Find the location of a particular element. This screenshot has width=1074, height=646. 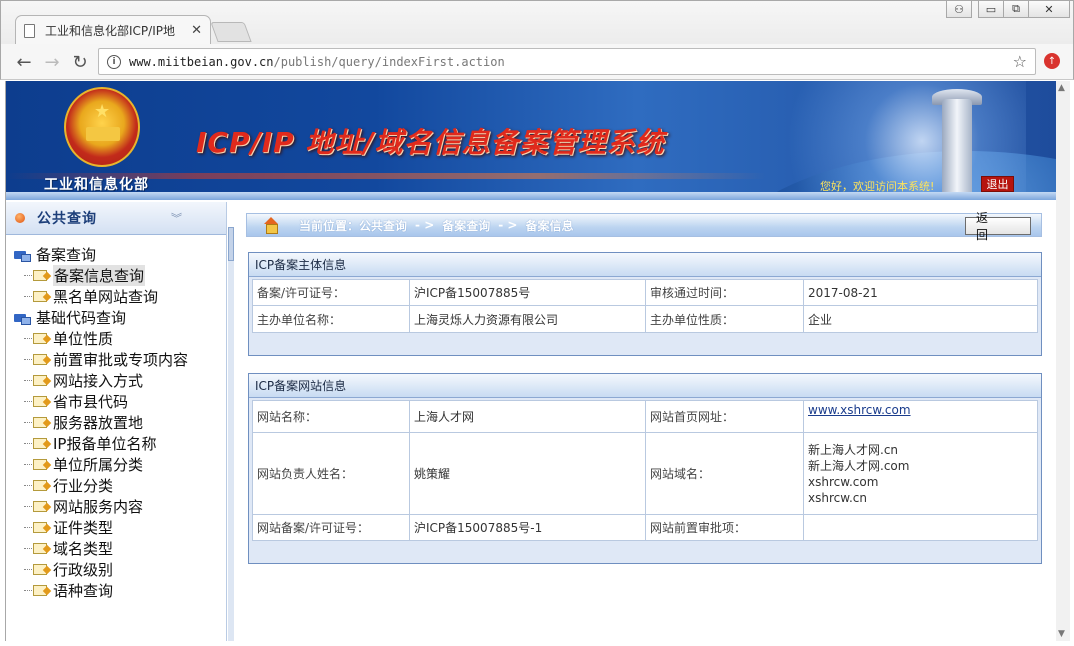

sidebar-item-label: 省市县代码 is located at coordinates (91, 402).